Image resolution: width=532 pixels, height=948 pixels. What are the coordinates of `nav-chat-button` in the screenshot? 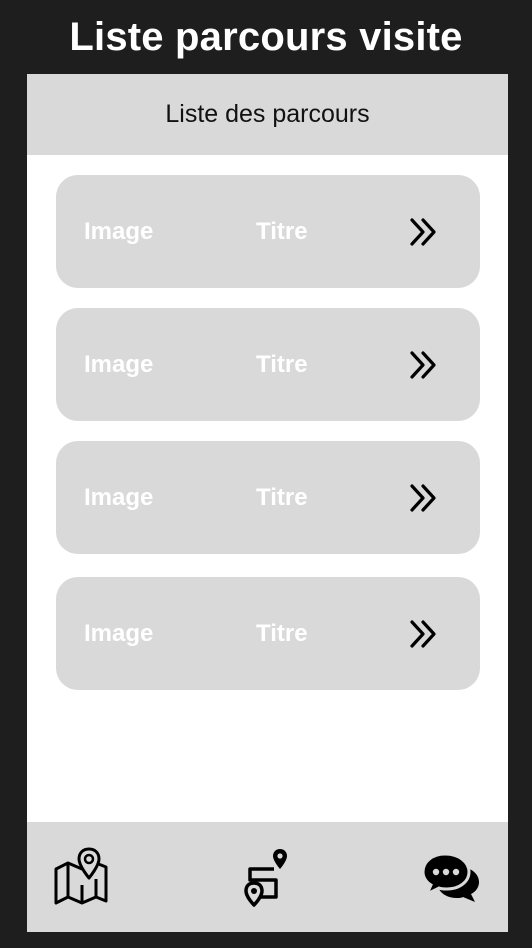 It's located at (451, 876).